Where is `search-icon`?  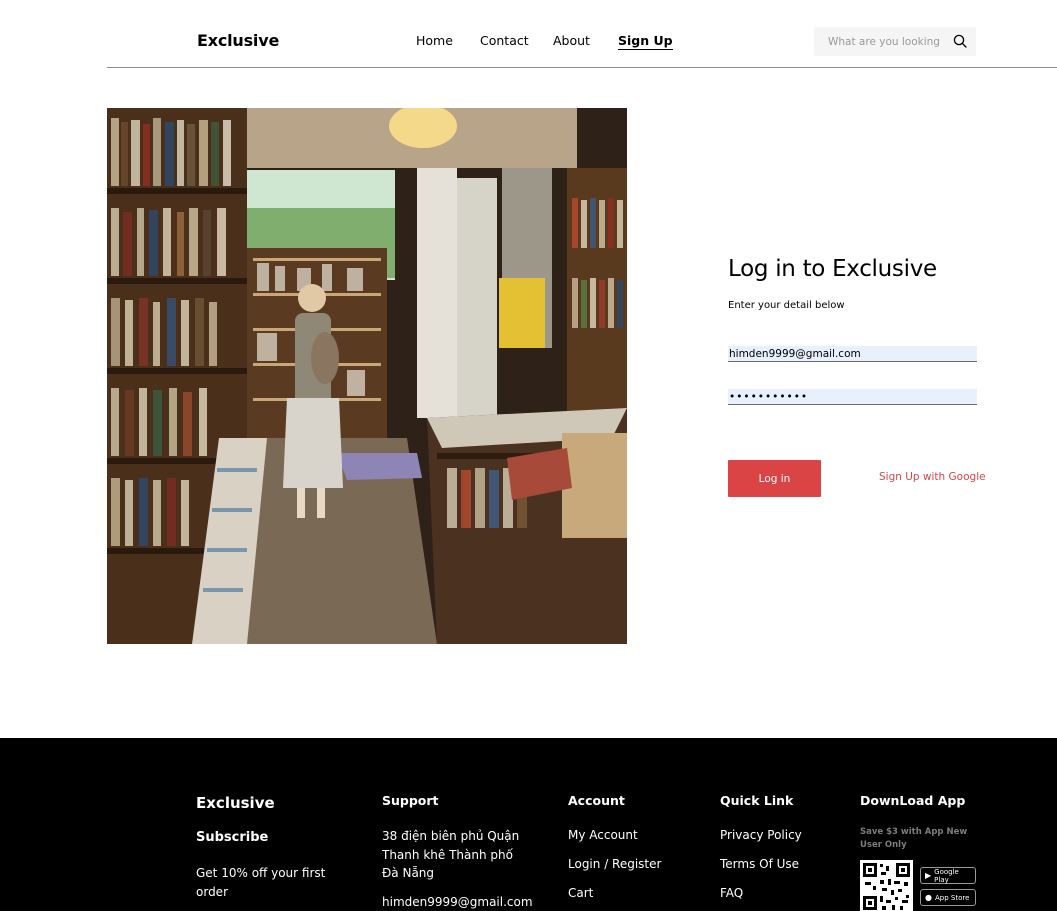 search-icon is located at coordinates (960, 41).